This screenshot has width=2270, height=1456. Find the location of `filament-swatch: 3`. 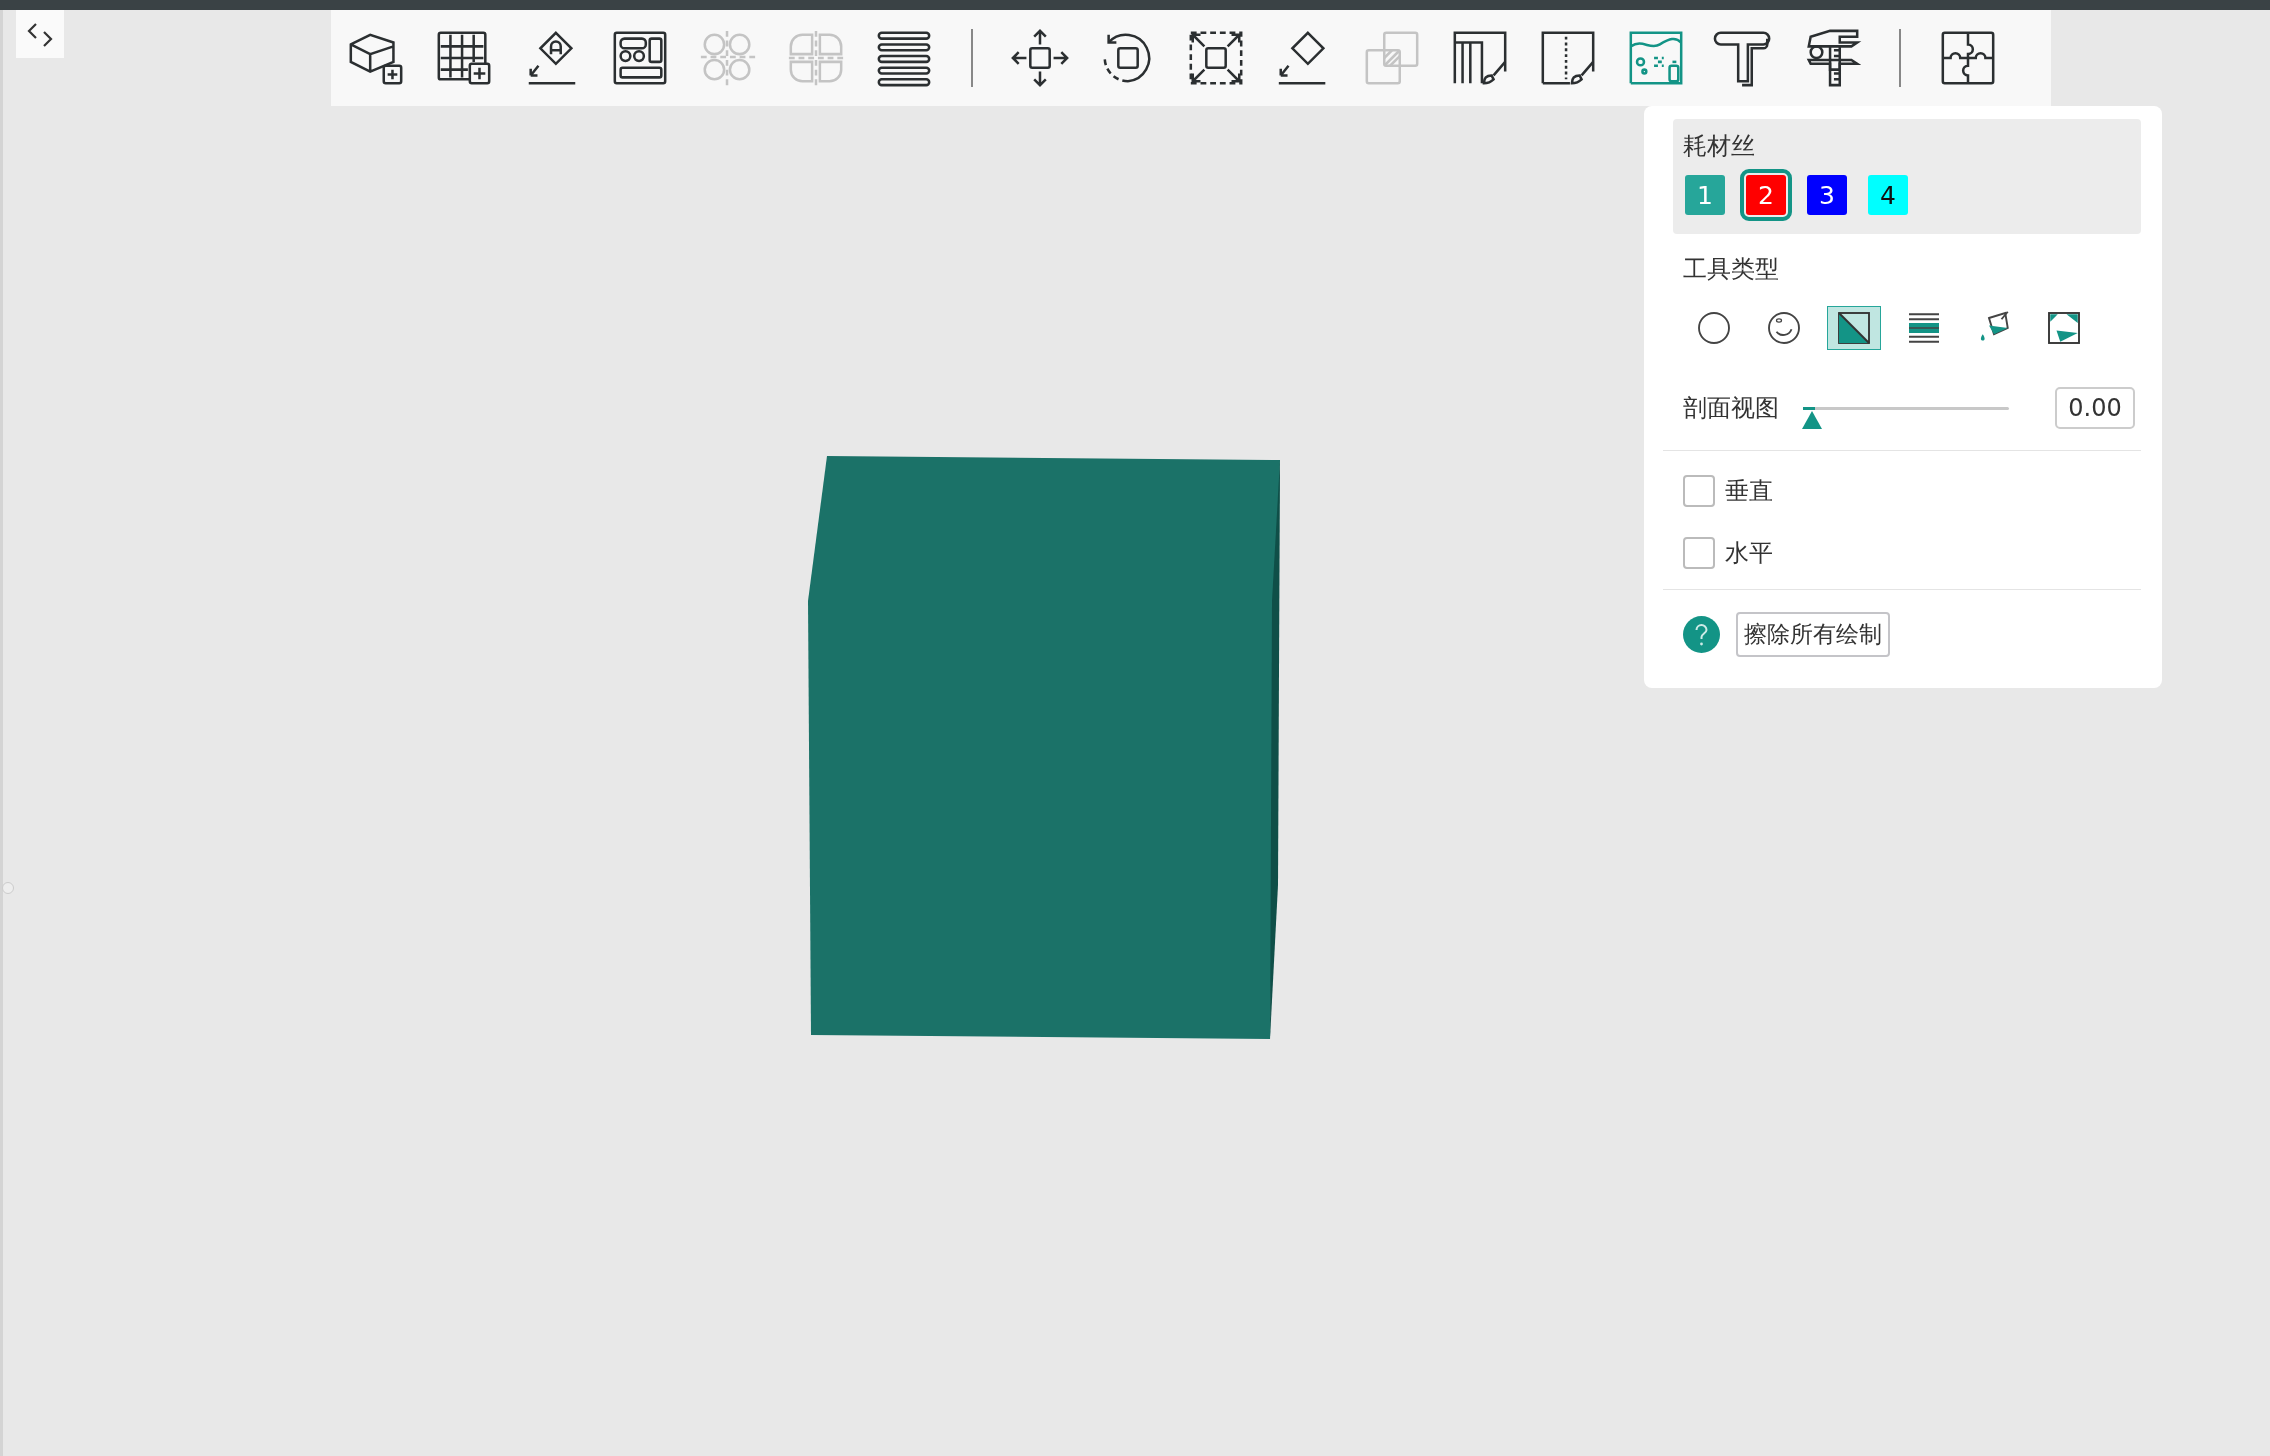

filament-swatch: 3 is located at coordinates (1827, 195).